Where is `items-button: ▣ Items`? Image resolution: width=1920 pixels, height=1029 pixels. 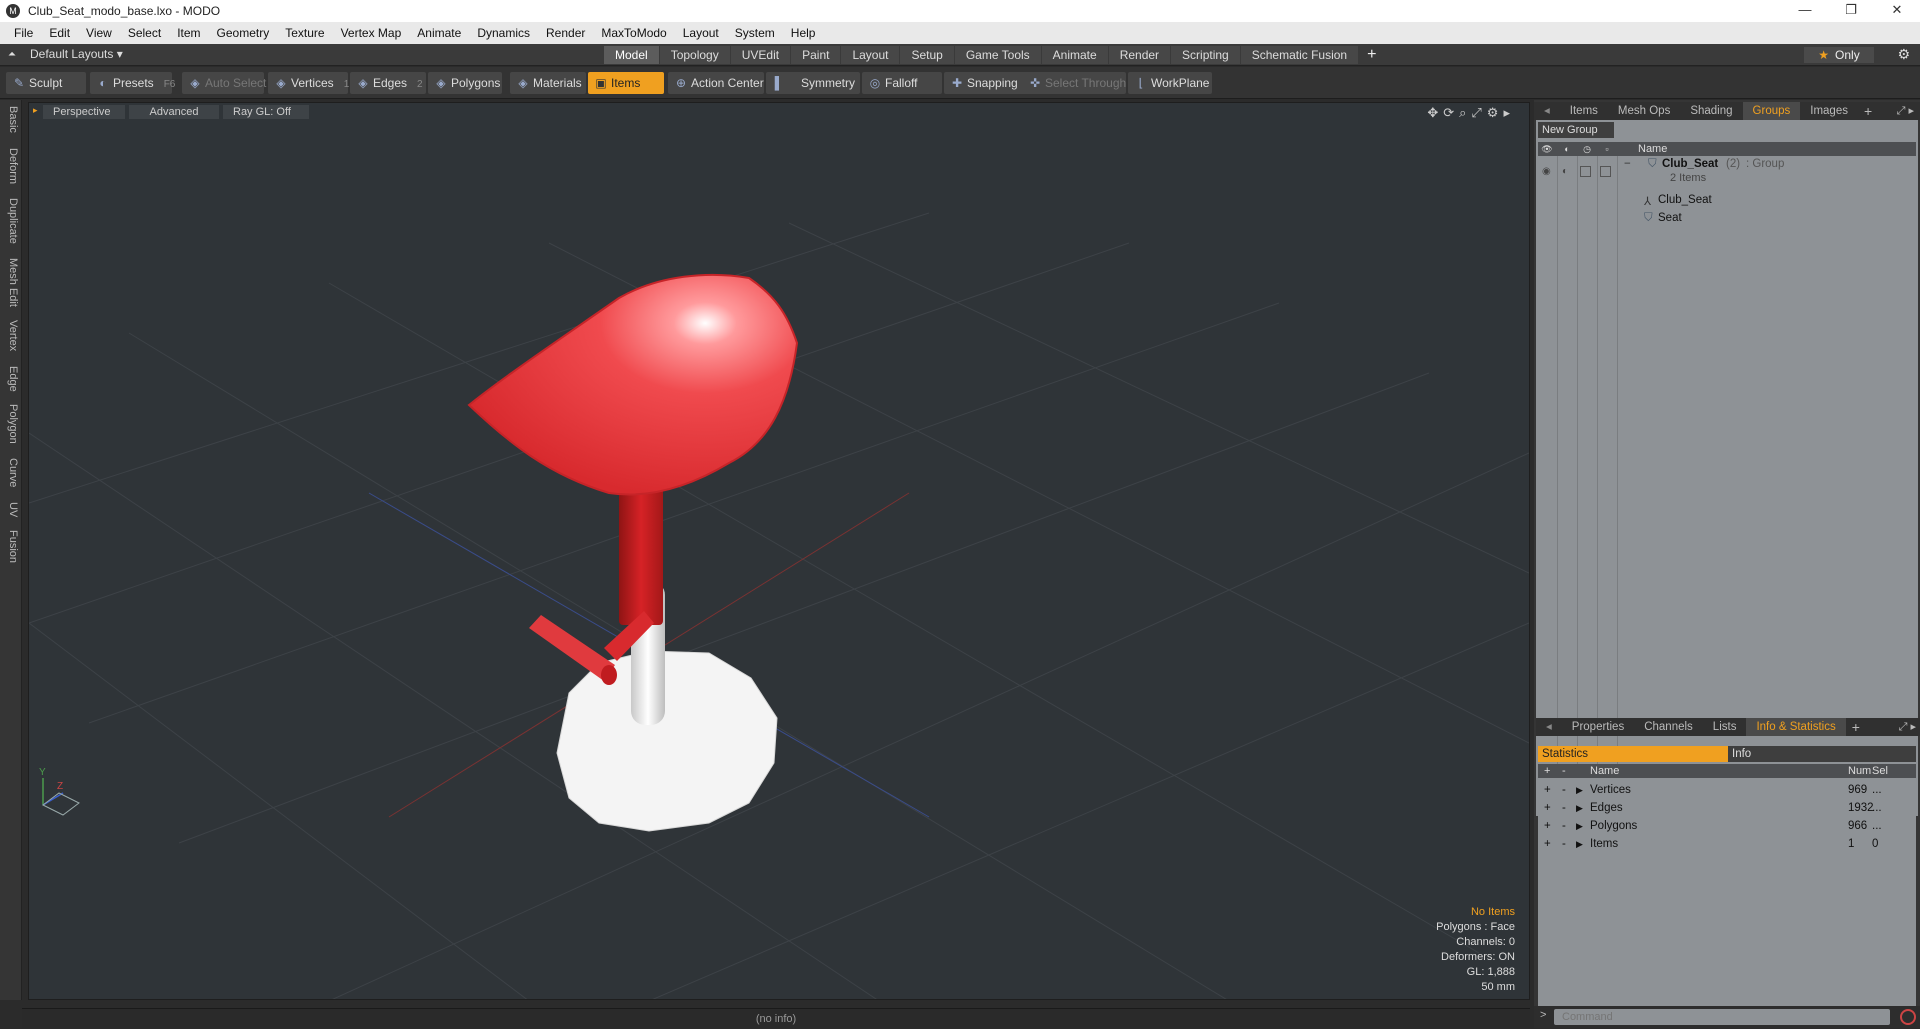
items-button: ▣ Items is located at coordinates (626, 83).